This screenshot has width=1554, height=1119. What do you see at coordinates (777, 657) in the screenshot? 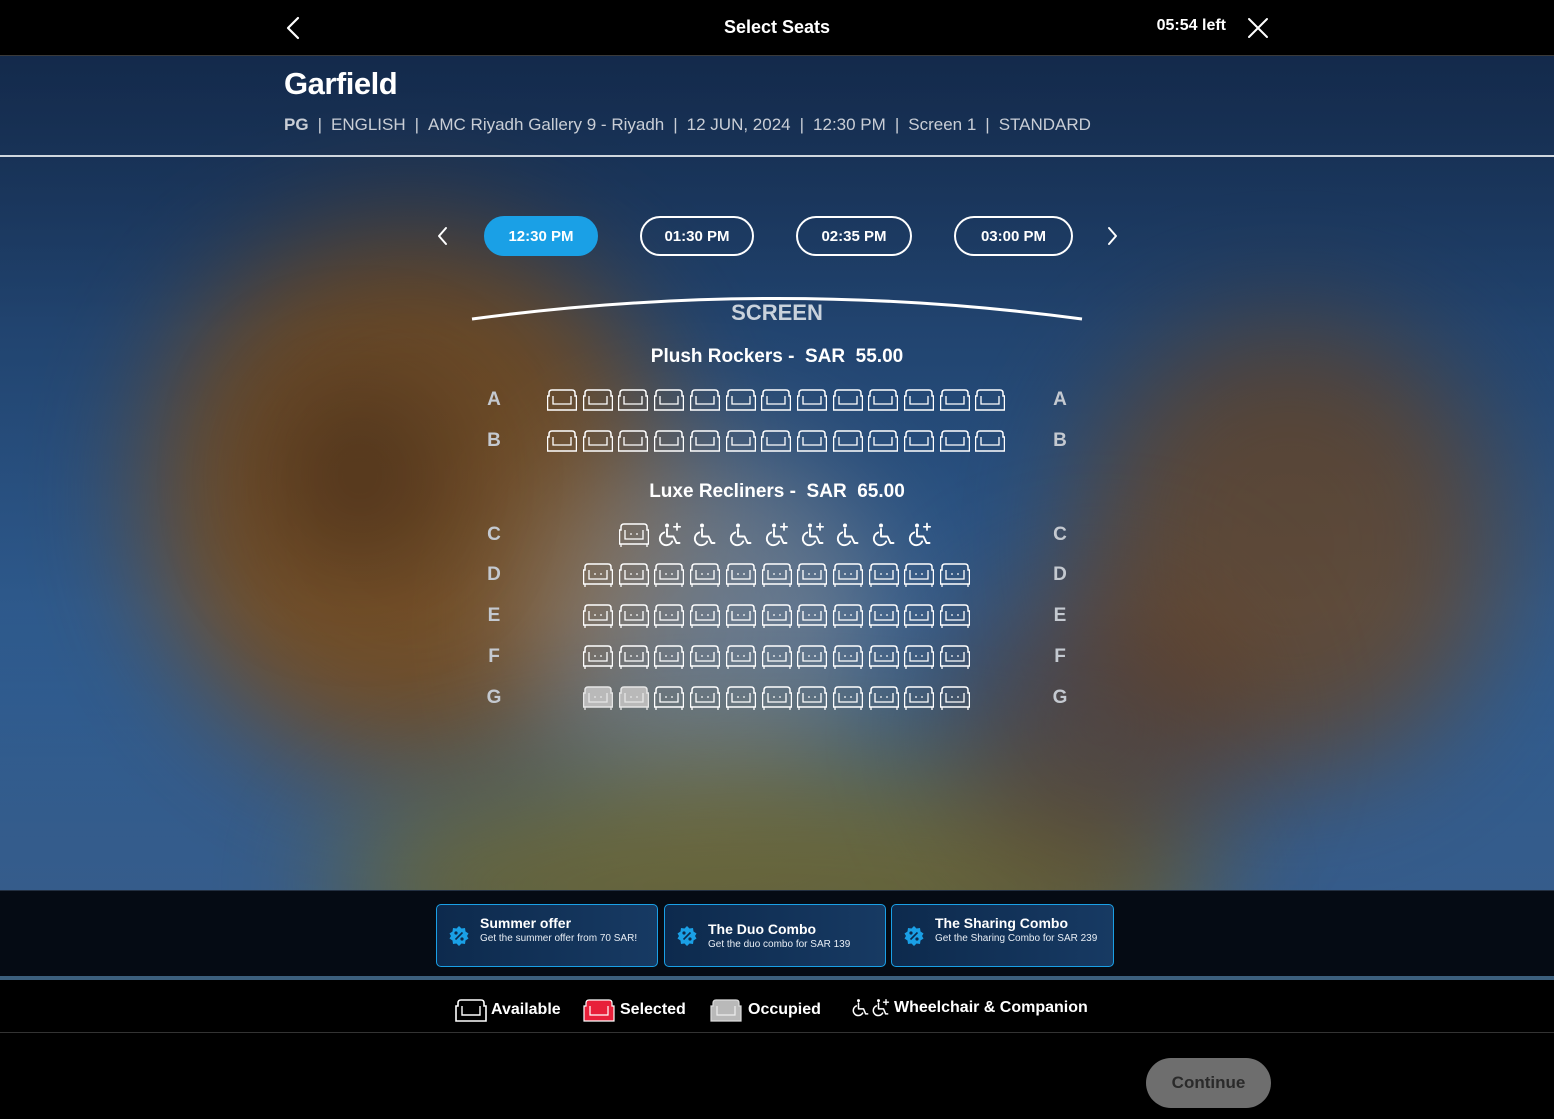
I see `seat-f6-available` at bounding box center [777, 657].